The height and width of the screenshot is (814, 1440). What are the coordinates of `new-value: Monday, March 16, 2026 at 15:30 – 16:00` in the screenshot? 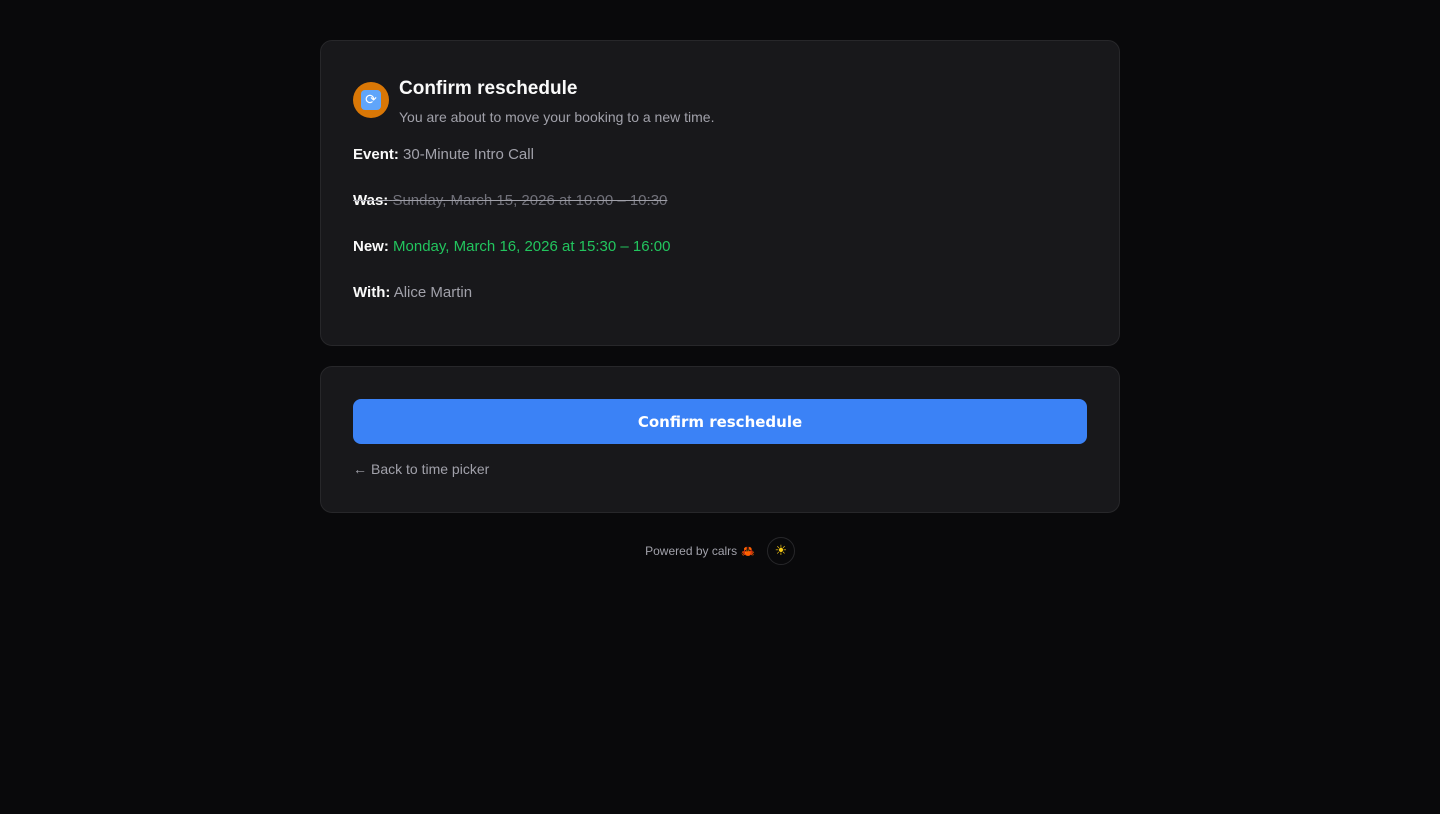 It's located at (532, 246).